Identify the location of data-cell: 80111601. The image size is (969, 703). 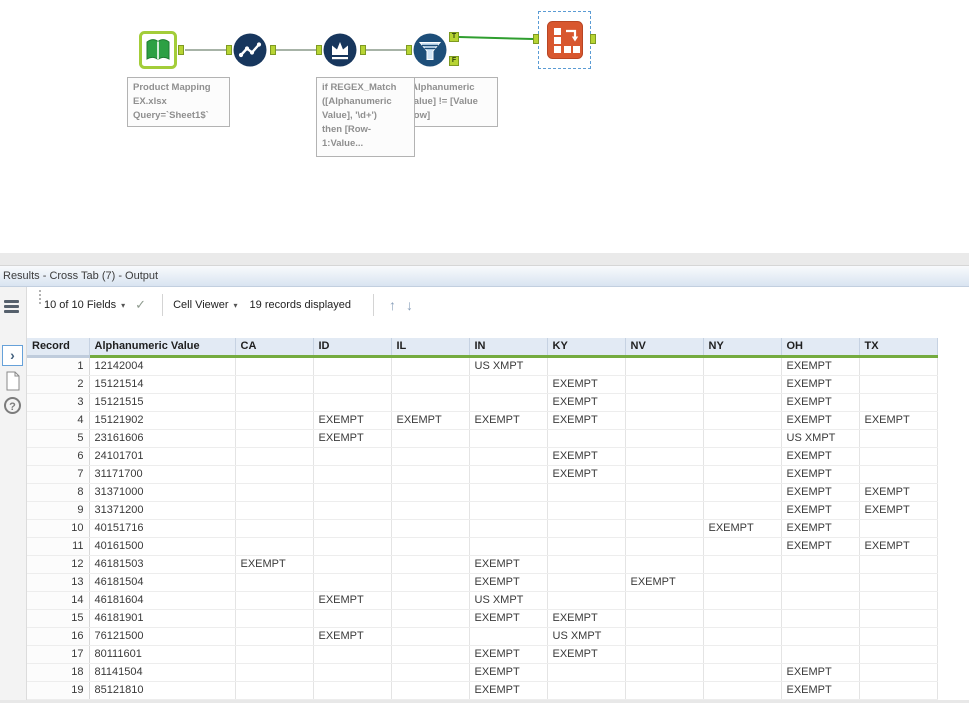
(162, 654).